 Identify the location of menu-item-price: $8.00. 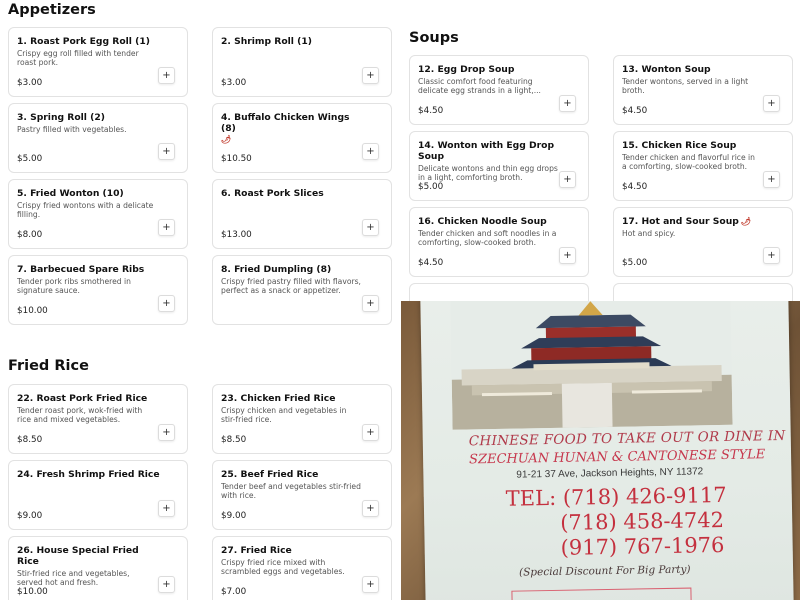
(30, 235).